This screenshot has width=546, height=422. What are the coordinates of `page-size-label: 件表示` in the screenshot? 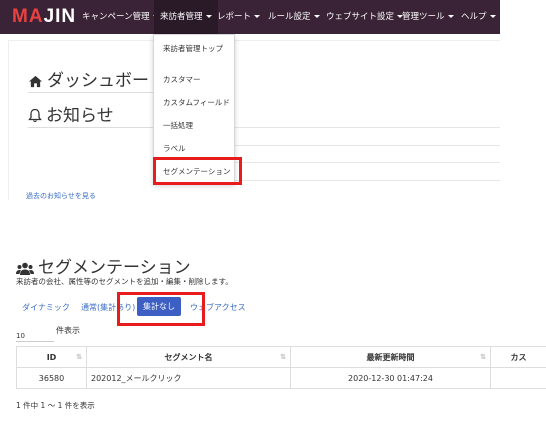 It's located at (68, 330).